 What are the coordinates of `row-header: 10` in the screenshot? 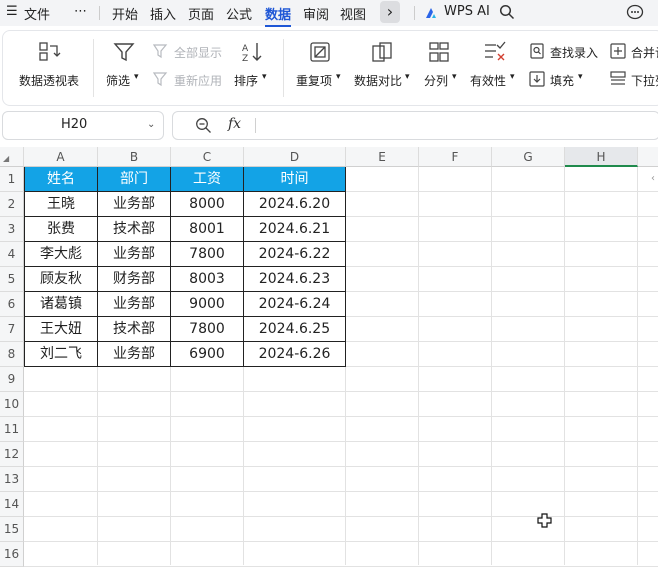 It's located at (12, 404).